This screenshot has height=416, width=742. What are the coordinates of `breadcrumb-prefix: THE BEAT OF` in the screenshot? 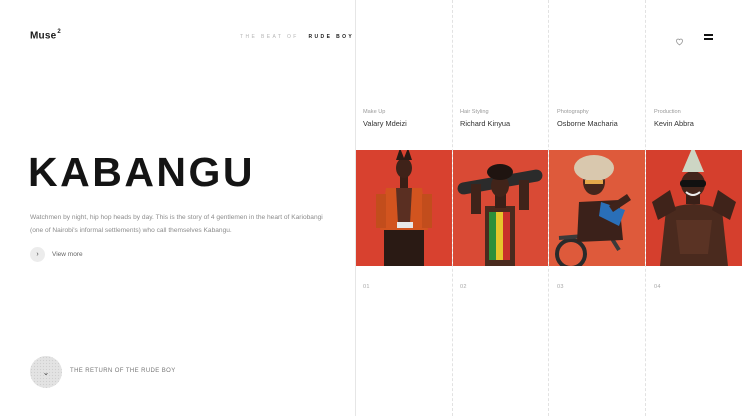 It's located at (269, 37).